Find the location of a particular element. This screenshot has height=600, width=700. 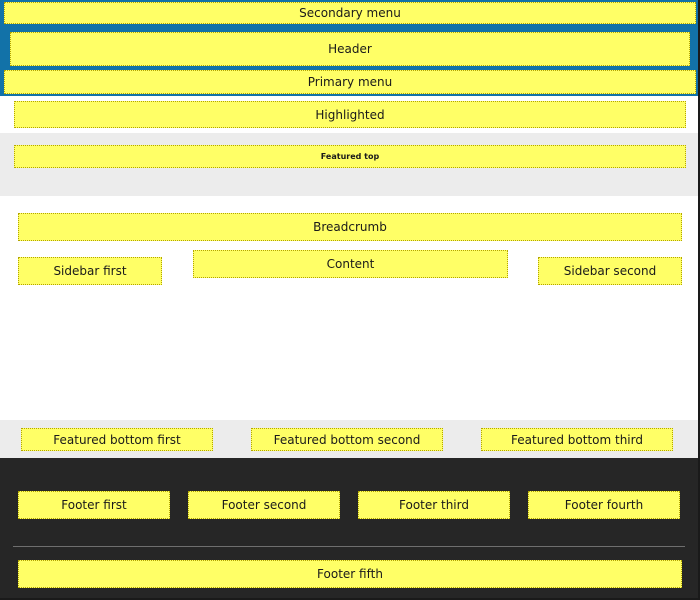

region-sidebar-second: Sidebar second is located at coordinates (610, 271).